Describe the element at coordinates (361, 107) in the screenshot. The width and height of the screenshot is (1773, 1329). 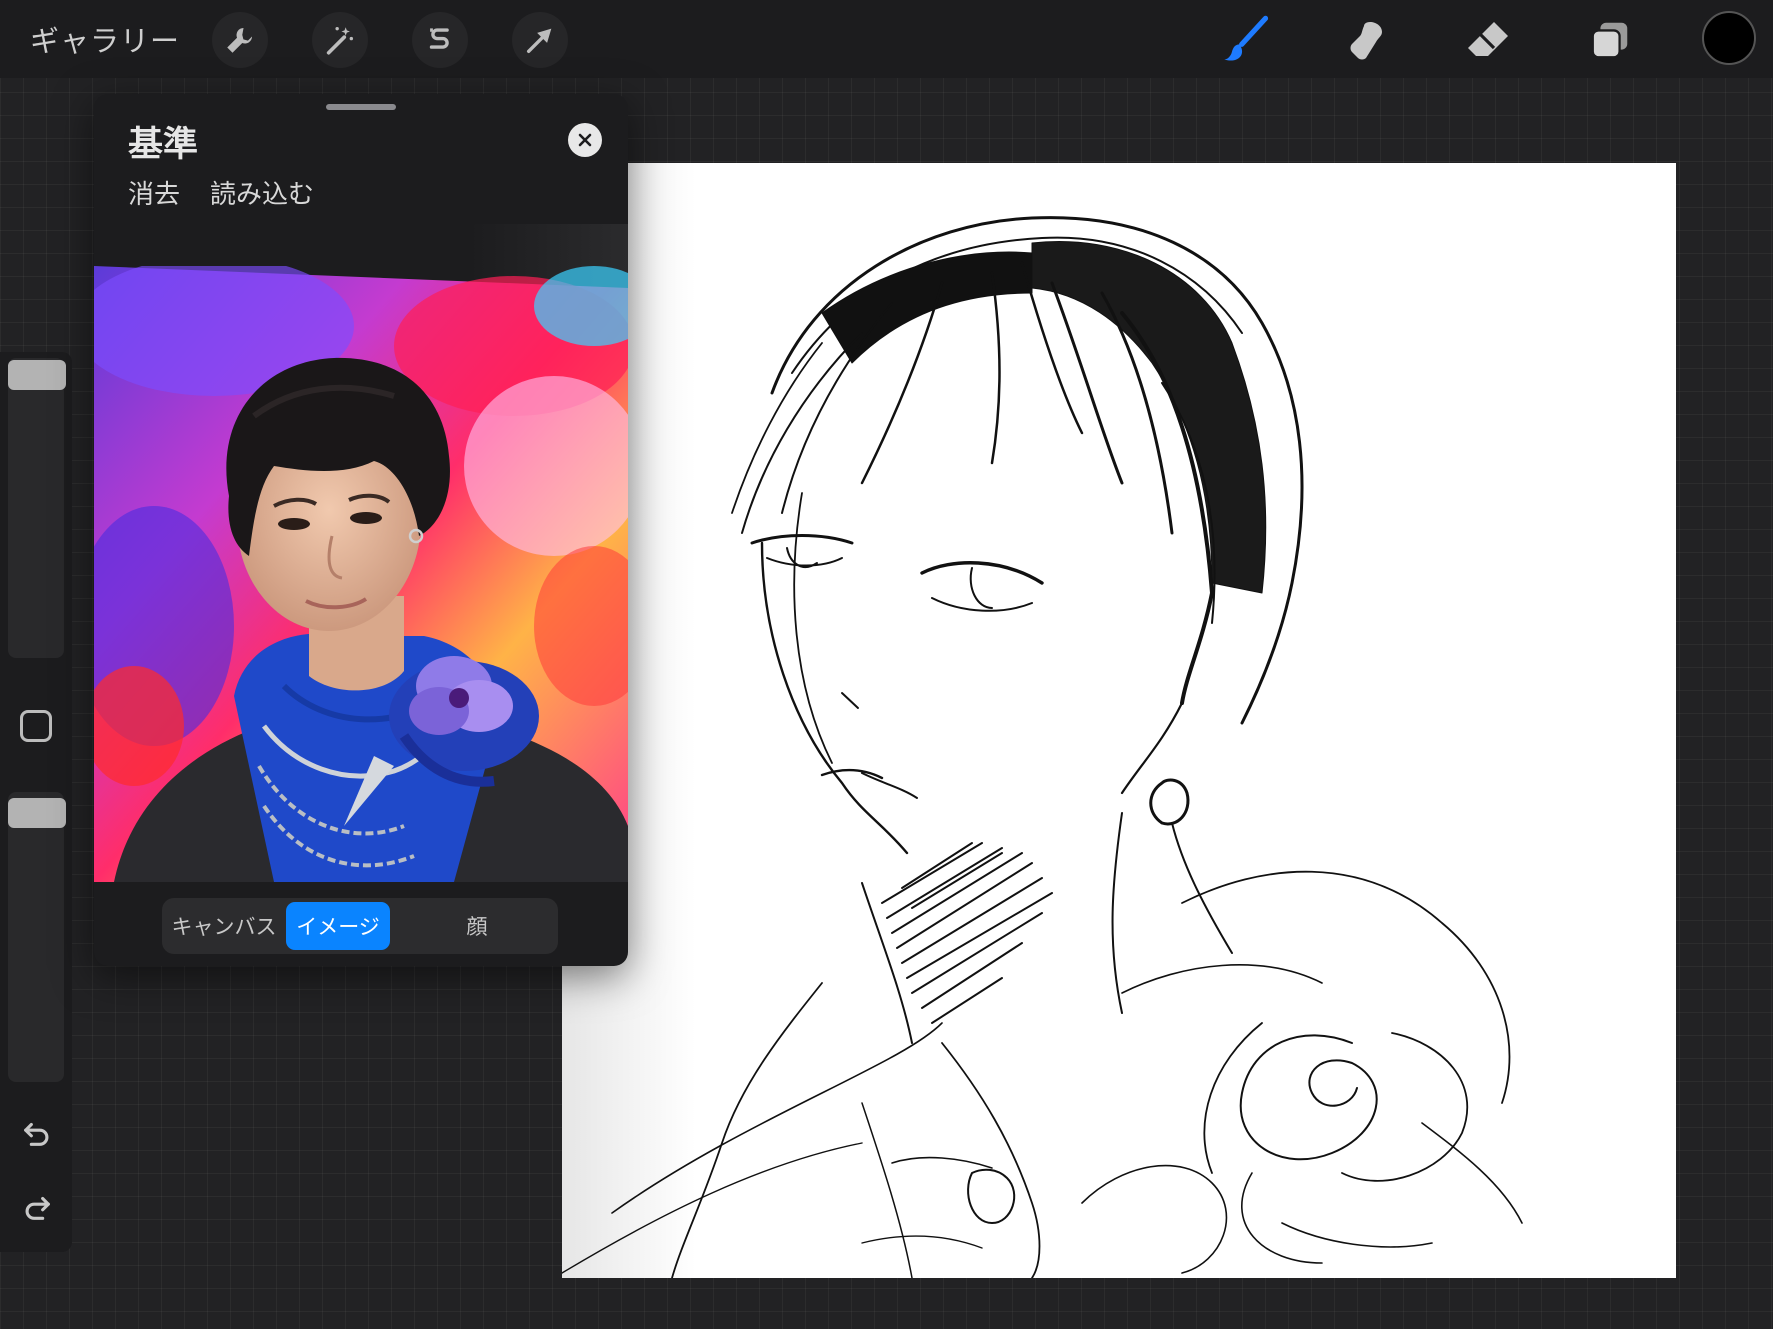
I see `panel-grabber` at that location.